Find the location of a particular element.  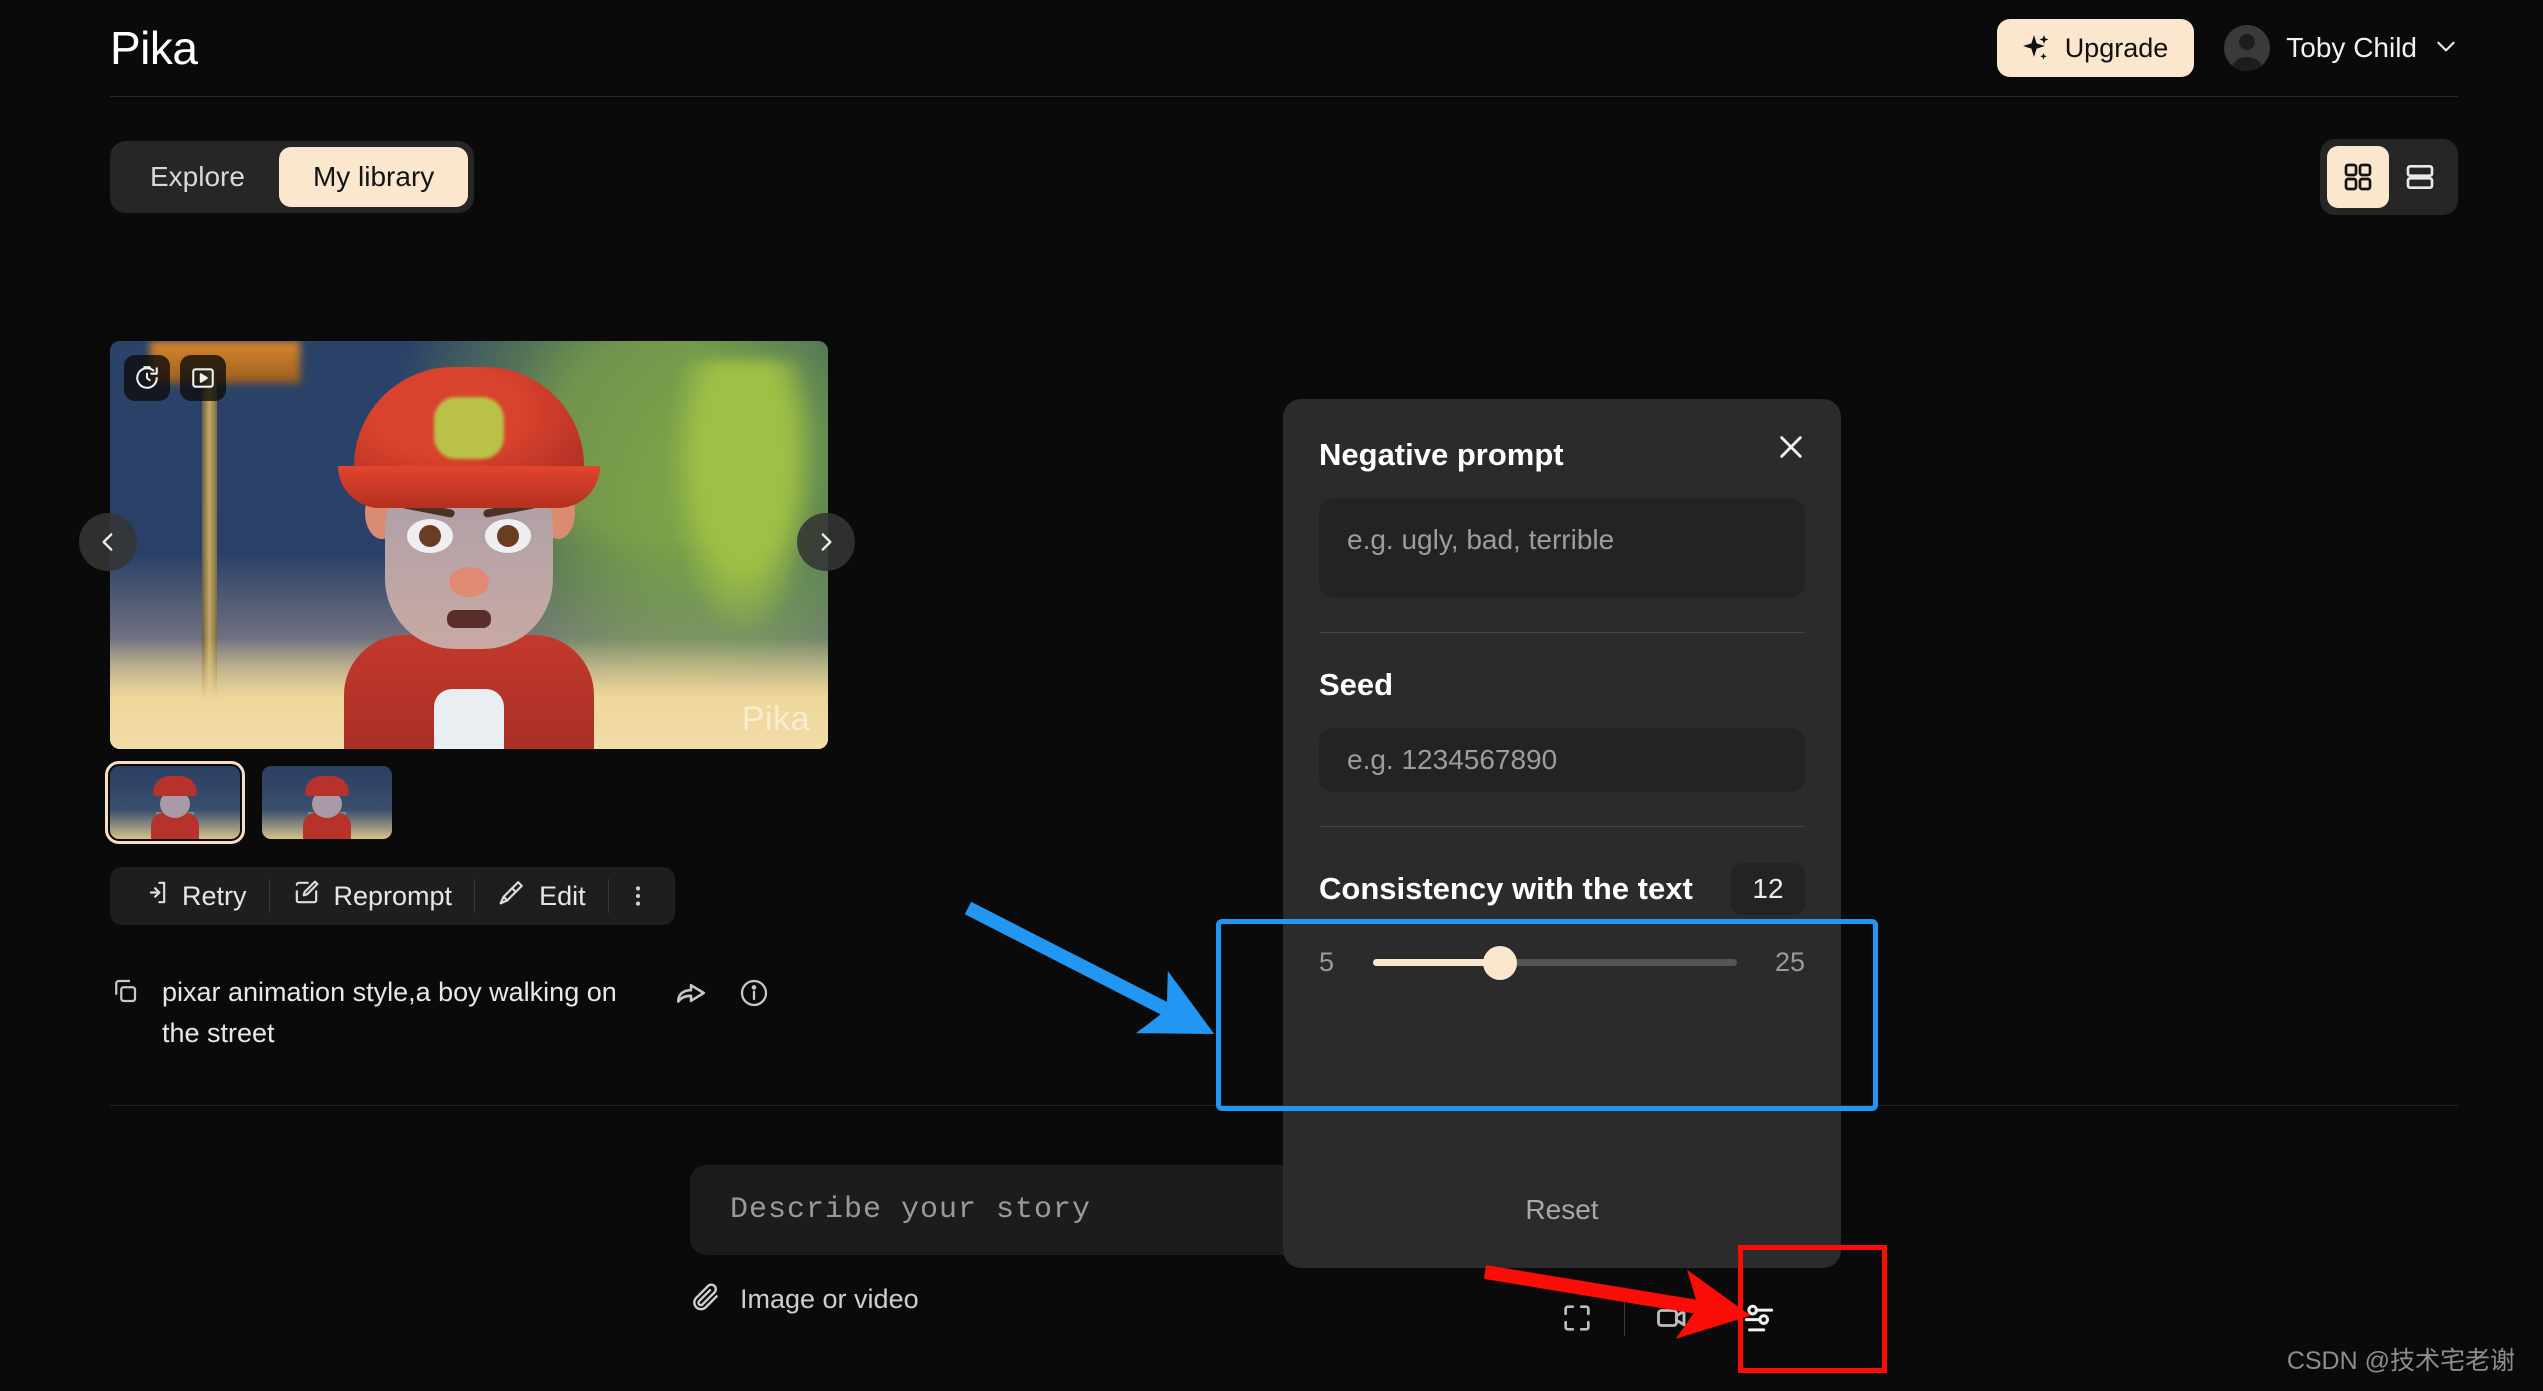

seed-block: Seed e.g. 1234567890 is located at coordinates (1562, 729).